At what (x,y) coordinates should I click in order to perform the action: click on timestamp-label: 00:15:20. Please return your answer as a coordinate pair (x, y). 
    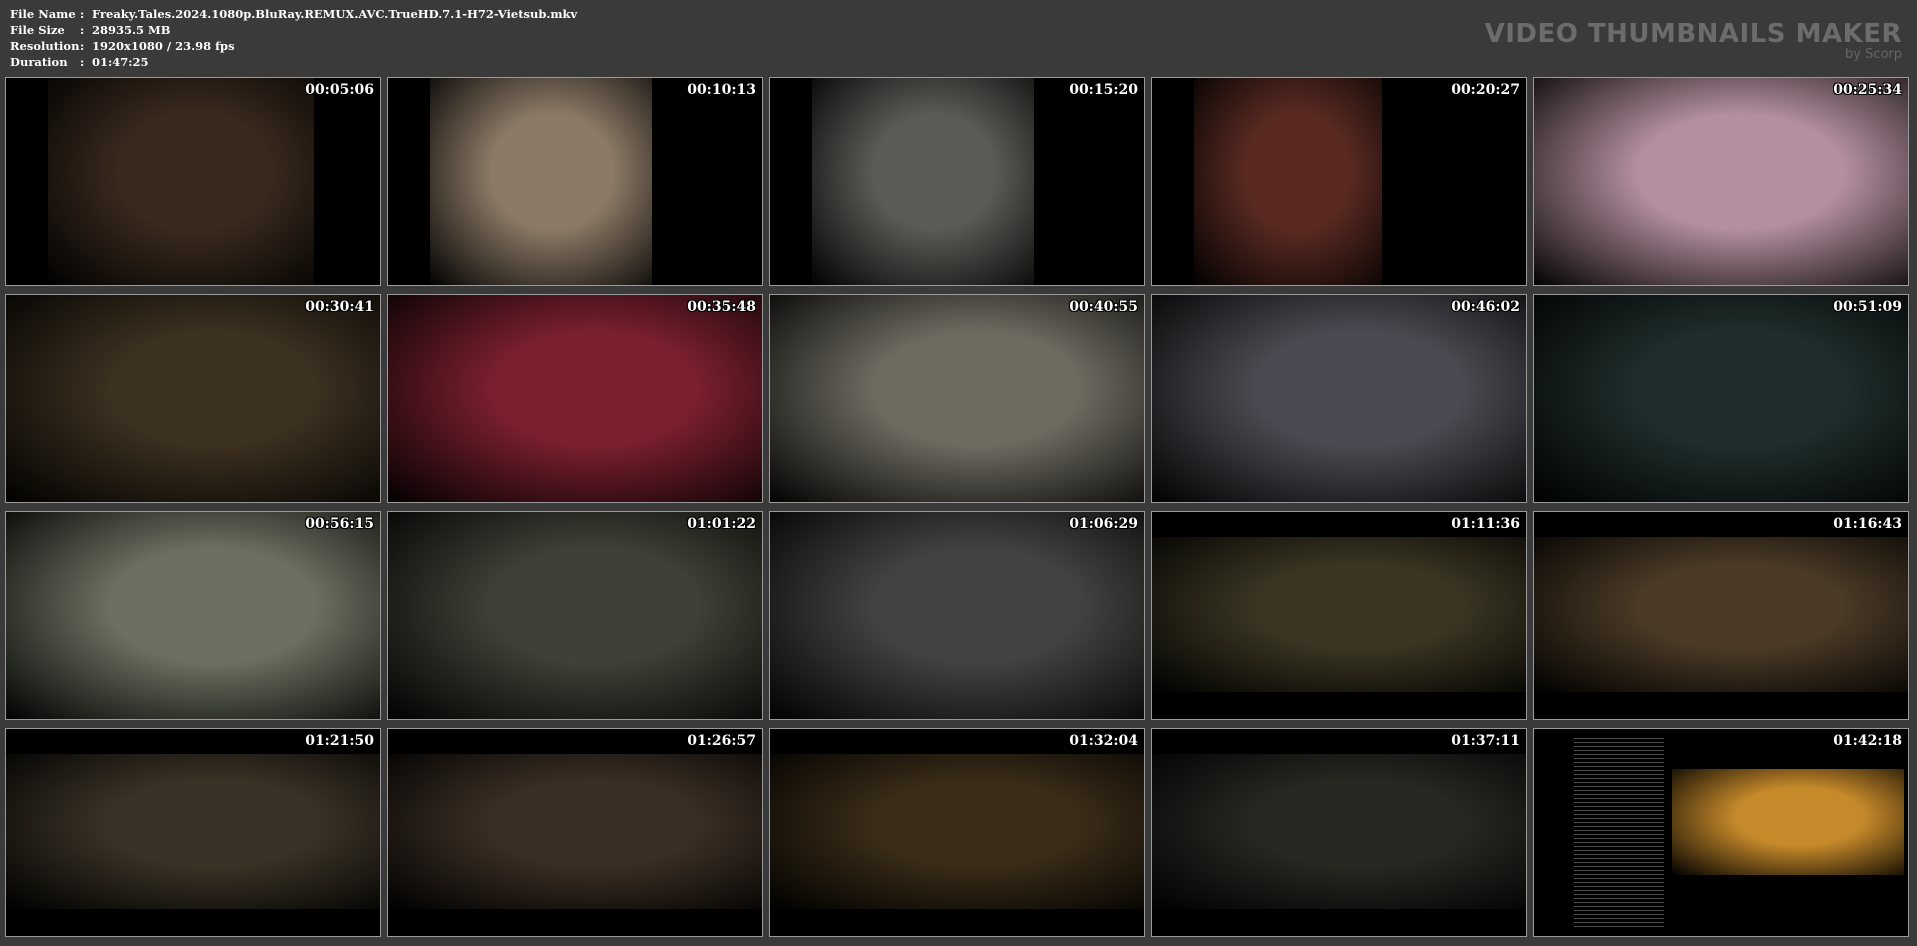
    Looking at the image, I should click on (1103, 90).